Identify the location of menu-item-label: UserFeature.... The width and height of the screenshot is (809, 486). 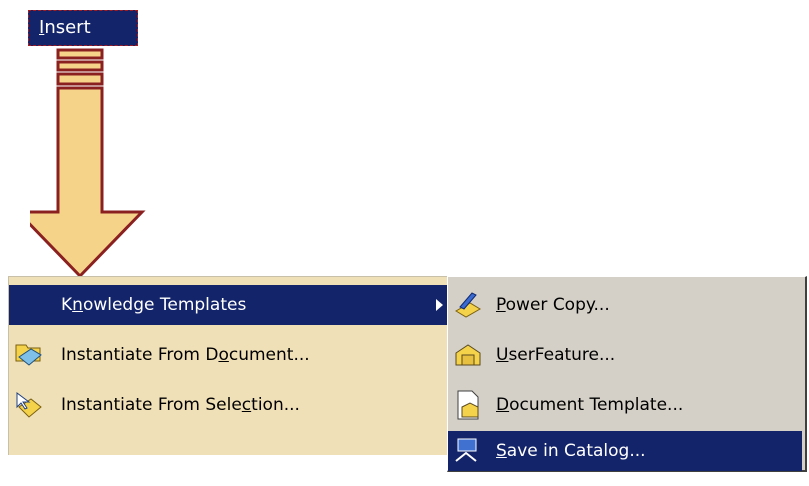
(556, 355).